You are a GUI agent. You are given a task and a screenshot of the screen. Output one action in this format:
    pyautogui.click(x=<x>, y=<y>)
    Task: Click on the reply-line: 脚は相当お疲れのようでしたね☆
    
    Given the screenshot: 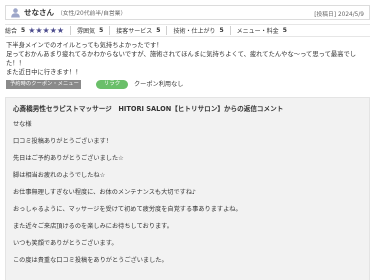 What is the action you would take?
    pyautogui.click(x=59, y=175)
    